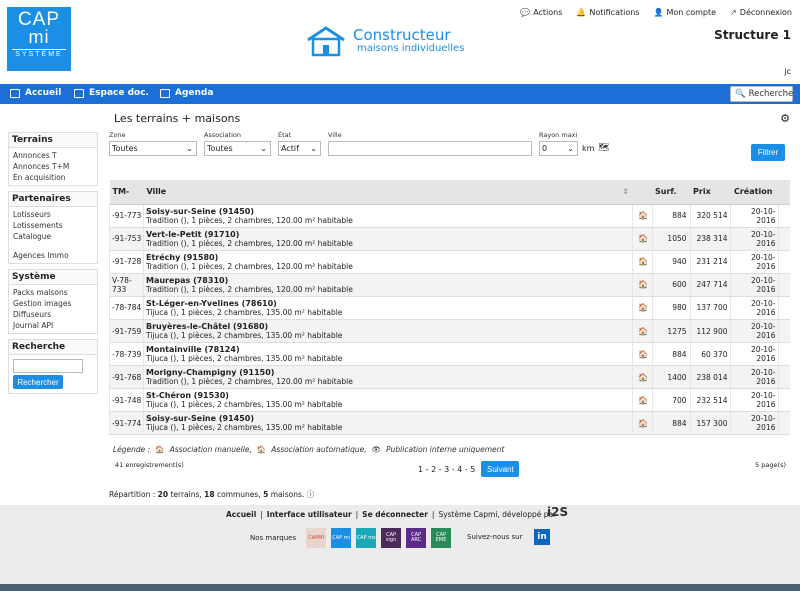 This screenshot has width=800, height=591. Describe the element at coordinates (542, 537) in the screenshot. I see `linkedin-icon: in` at that location.